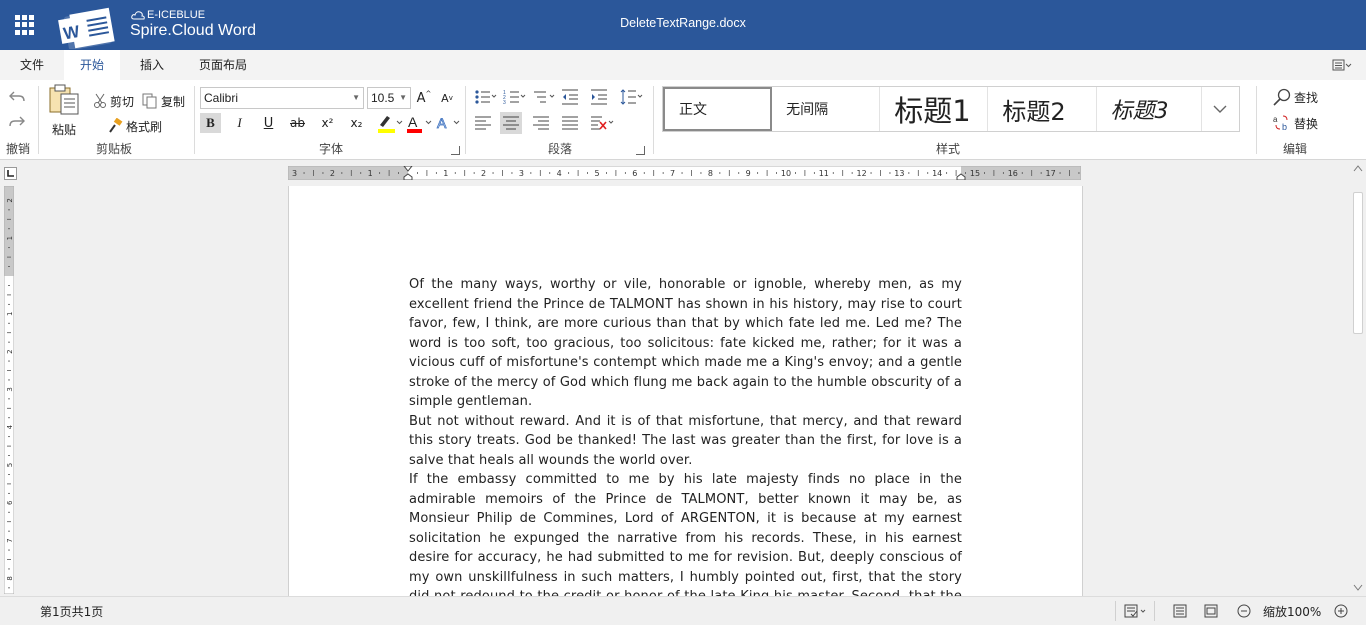 This screenshot has height=625, width=1366. Describe the element at coordinates (1115, 611) in the screenshot. I see `status-divider` at that location.